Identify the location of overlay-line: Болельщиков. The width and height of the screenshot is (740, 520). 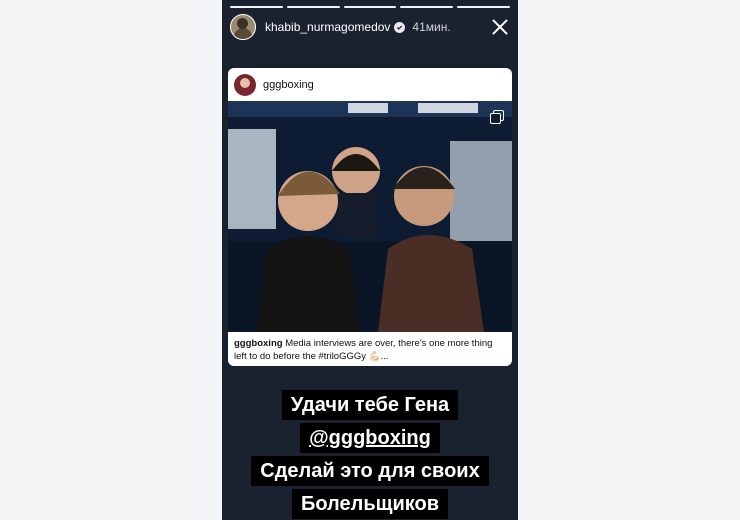
(370, 504).